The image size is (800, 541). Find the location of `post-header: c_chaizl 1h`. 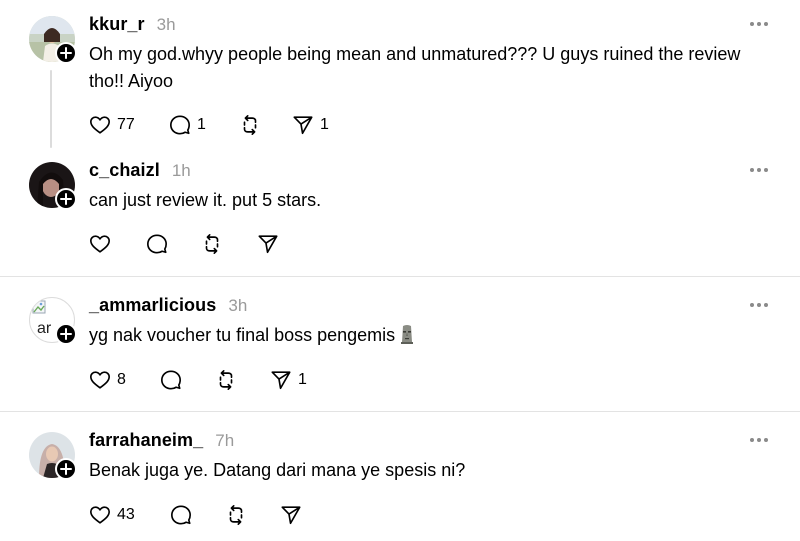

post-header: c_chaizl 1h is located at coordinates (140, 170).